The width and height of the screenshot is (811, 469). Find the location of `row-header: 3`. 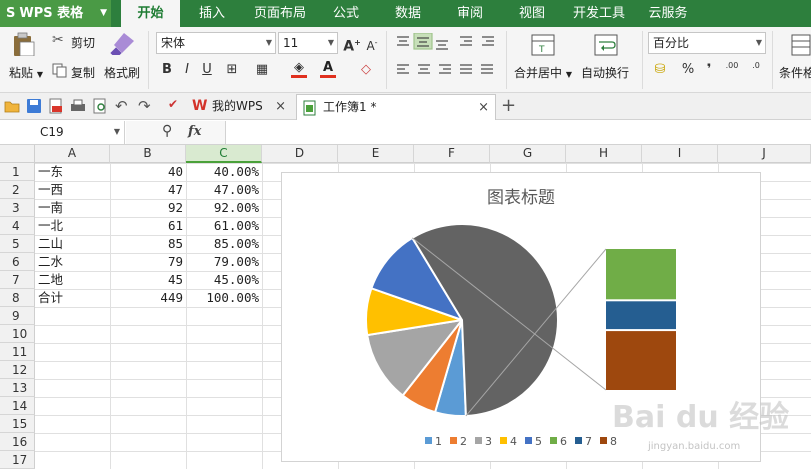

row-header: 3 is located at coordinates (17, 208).